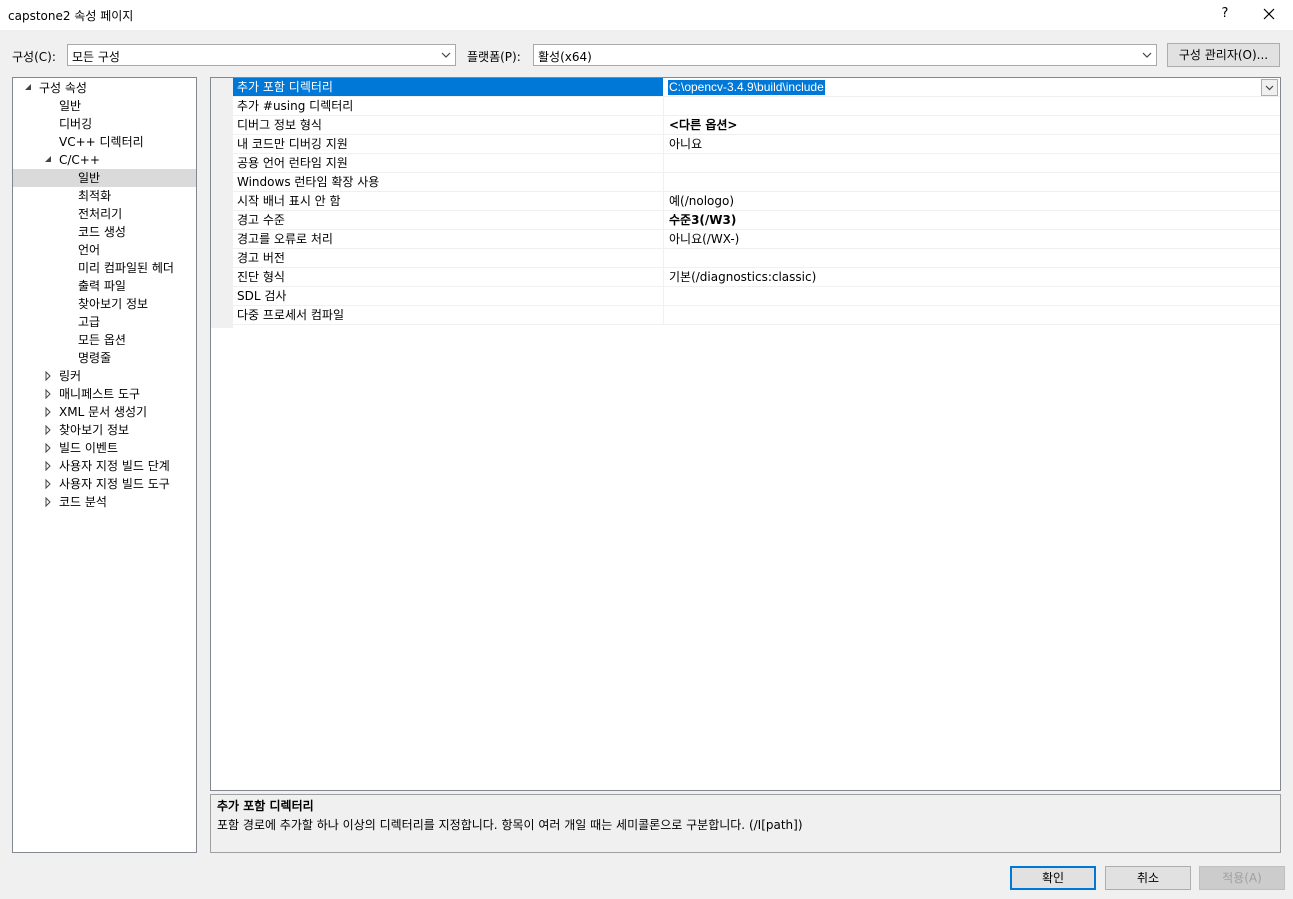 This screenshot has height=899, width=1293. What do you see at coordinates (79, 160) in the screenshot?
I see `tree-item-label: C/C++` at bounding box center [79, 160].